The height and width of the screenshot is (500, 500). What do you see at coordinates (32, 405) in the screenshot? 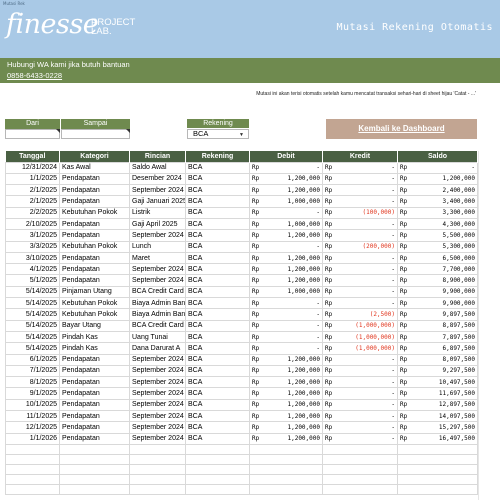
I see `cell-tanggal: 10/1/2025` at bounding box center [32, 405].